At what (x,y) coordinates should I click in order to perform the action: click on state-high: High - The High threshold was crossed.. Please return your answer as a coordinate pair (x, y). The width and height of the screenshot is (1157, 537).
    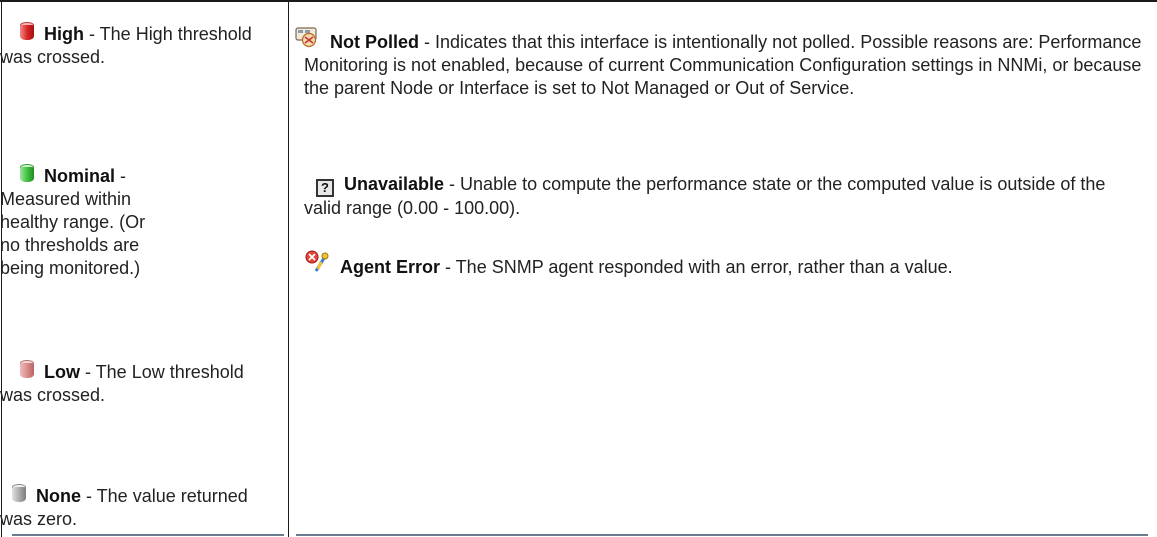
    Looking at the image, I should click on (138, 45).